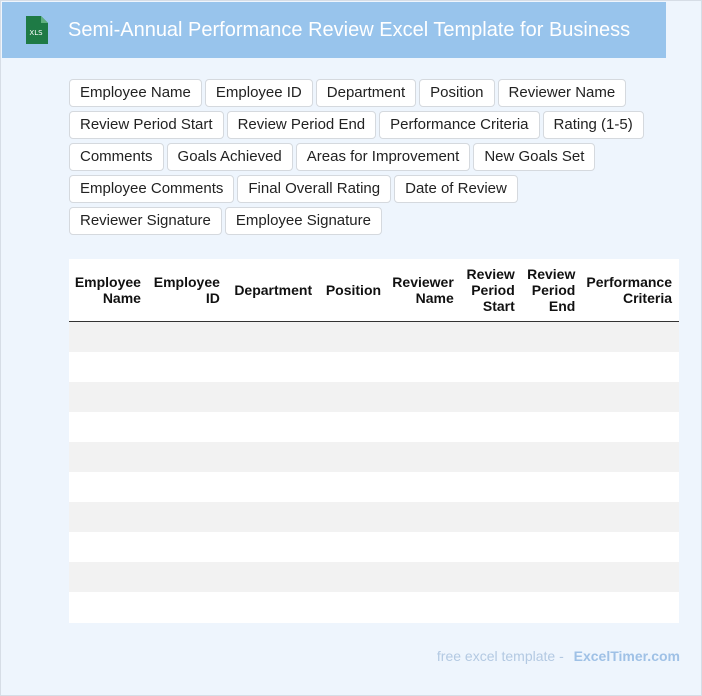 This screenshot has height=696, width=702. I want to click on column-header: Employee Name, so click(108, 290).